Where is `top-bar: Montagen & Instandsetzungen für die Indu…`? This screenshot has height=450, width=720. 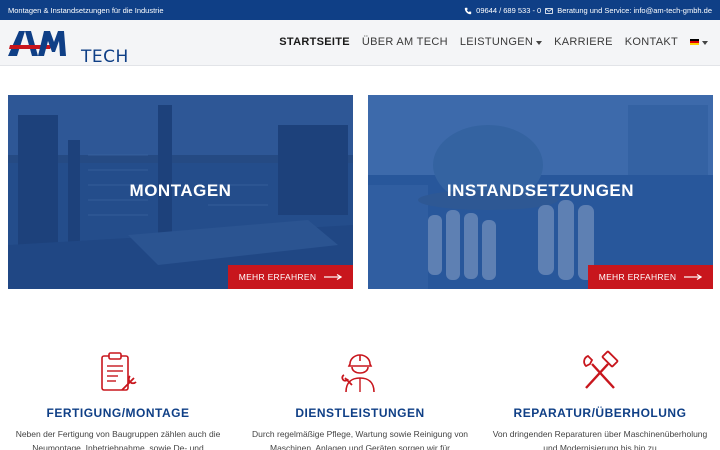 top-bar: Montagen & Instandsetzungen für die Indu… is located at coordinates (360, 10).